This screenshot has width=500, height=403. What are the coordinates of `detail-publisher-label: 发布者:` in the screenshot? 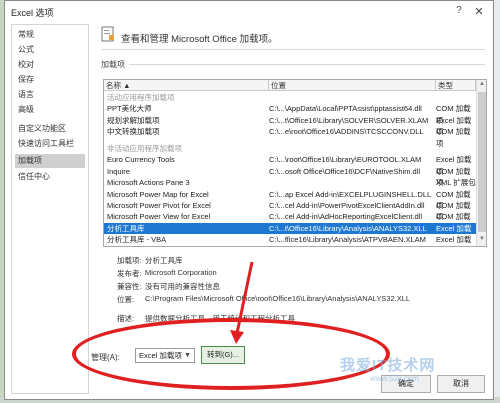 It's located at (129, 273).